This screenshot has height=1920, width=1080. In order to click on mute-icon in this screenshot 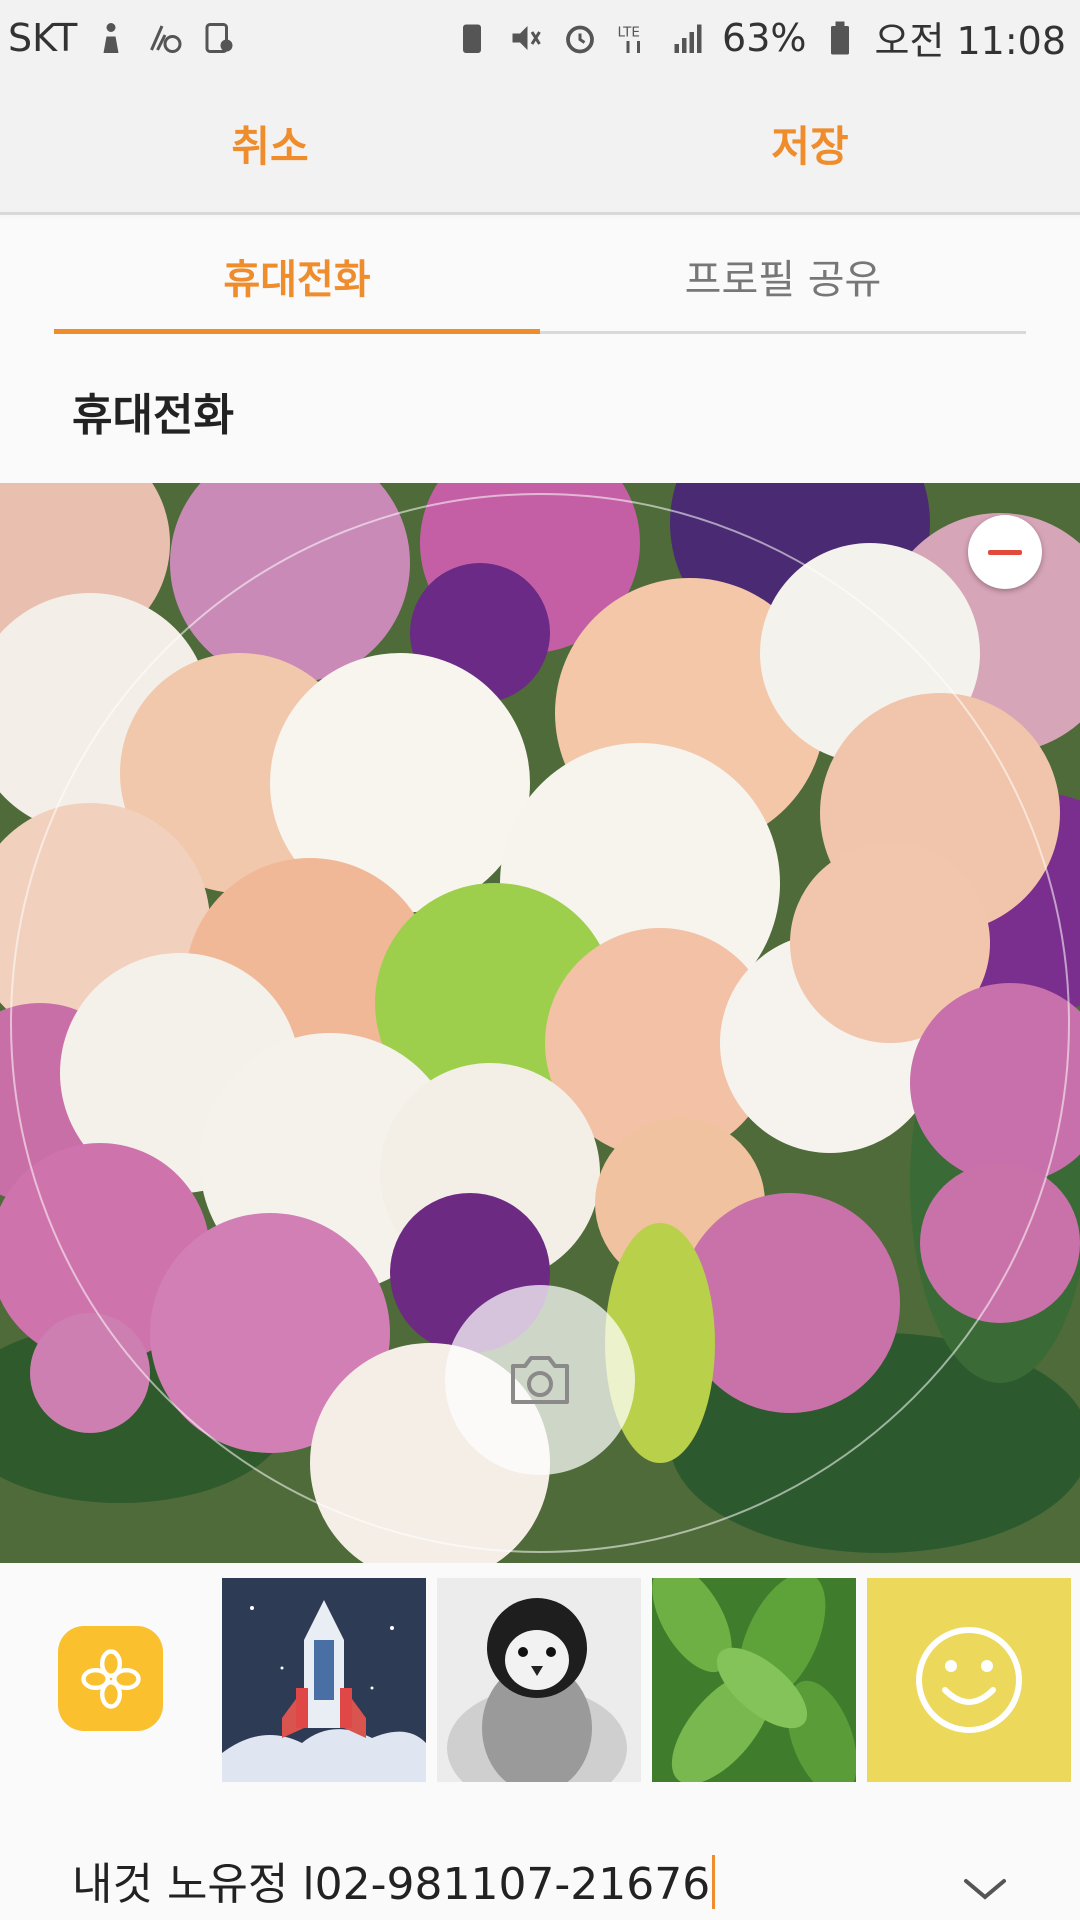, I will do `click(526, 38)`.